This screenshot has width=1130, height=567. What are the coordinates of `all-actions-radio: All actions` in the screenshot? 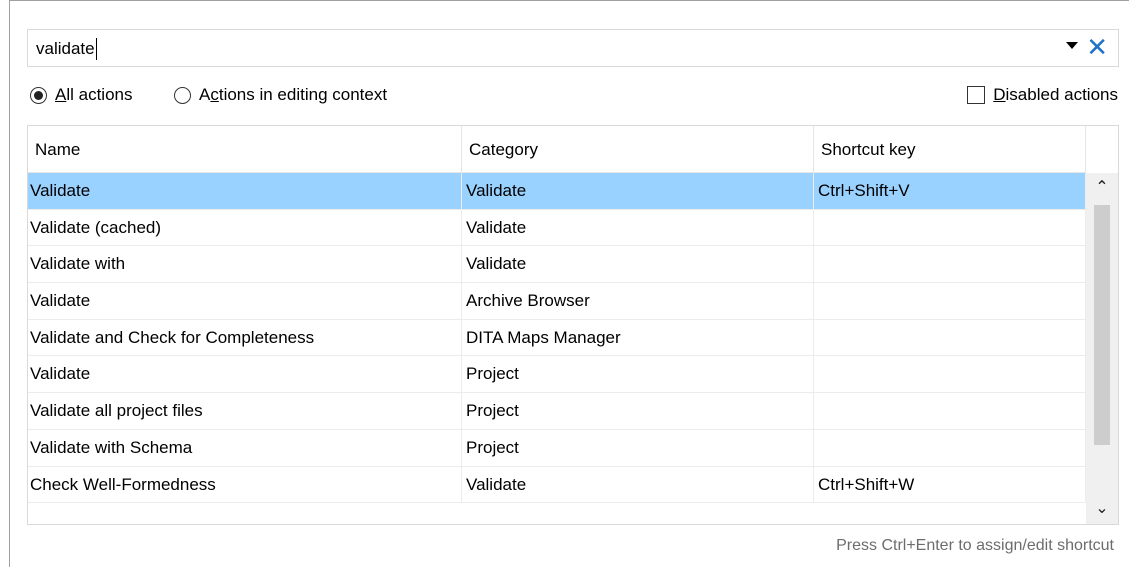 It's located at (81, 95).